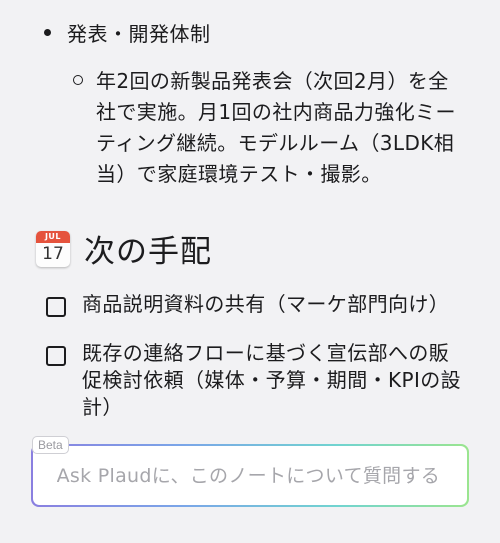  I want to click on task-item: 商品説明資料の共有（マーケ部門向け）, so click(256, 304).